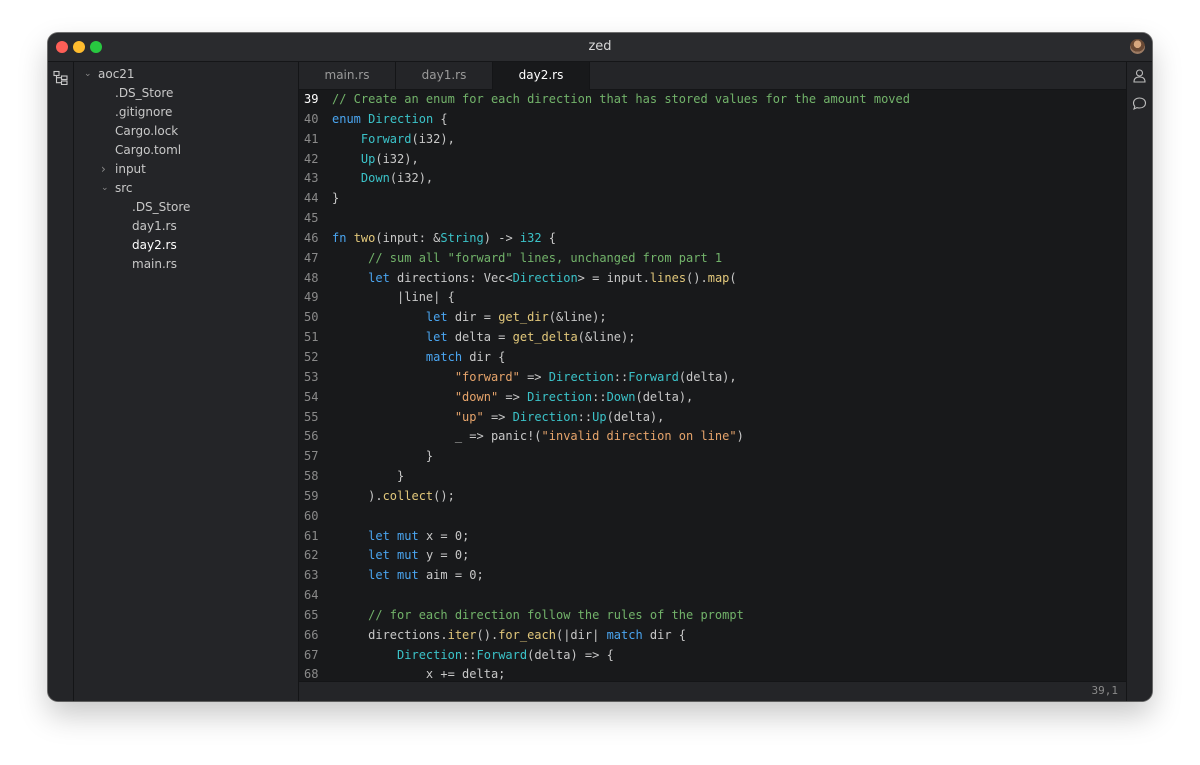 This screenshot has width=1200, height=765. I want to click on tab-day1-rs: day1.rs, so click(444, 75).